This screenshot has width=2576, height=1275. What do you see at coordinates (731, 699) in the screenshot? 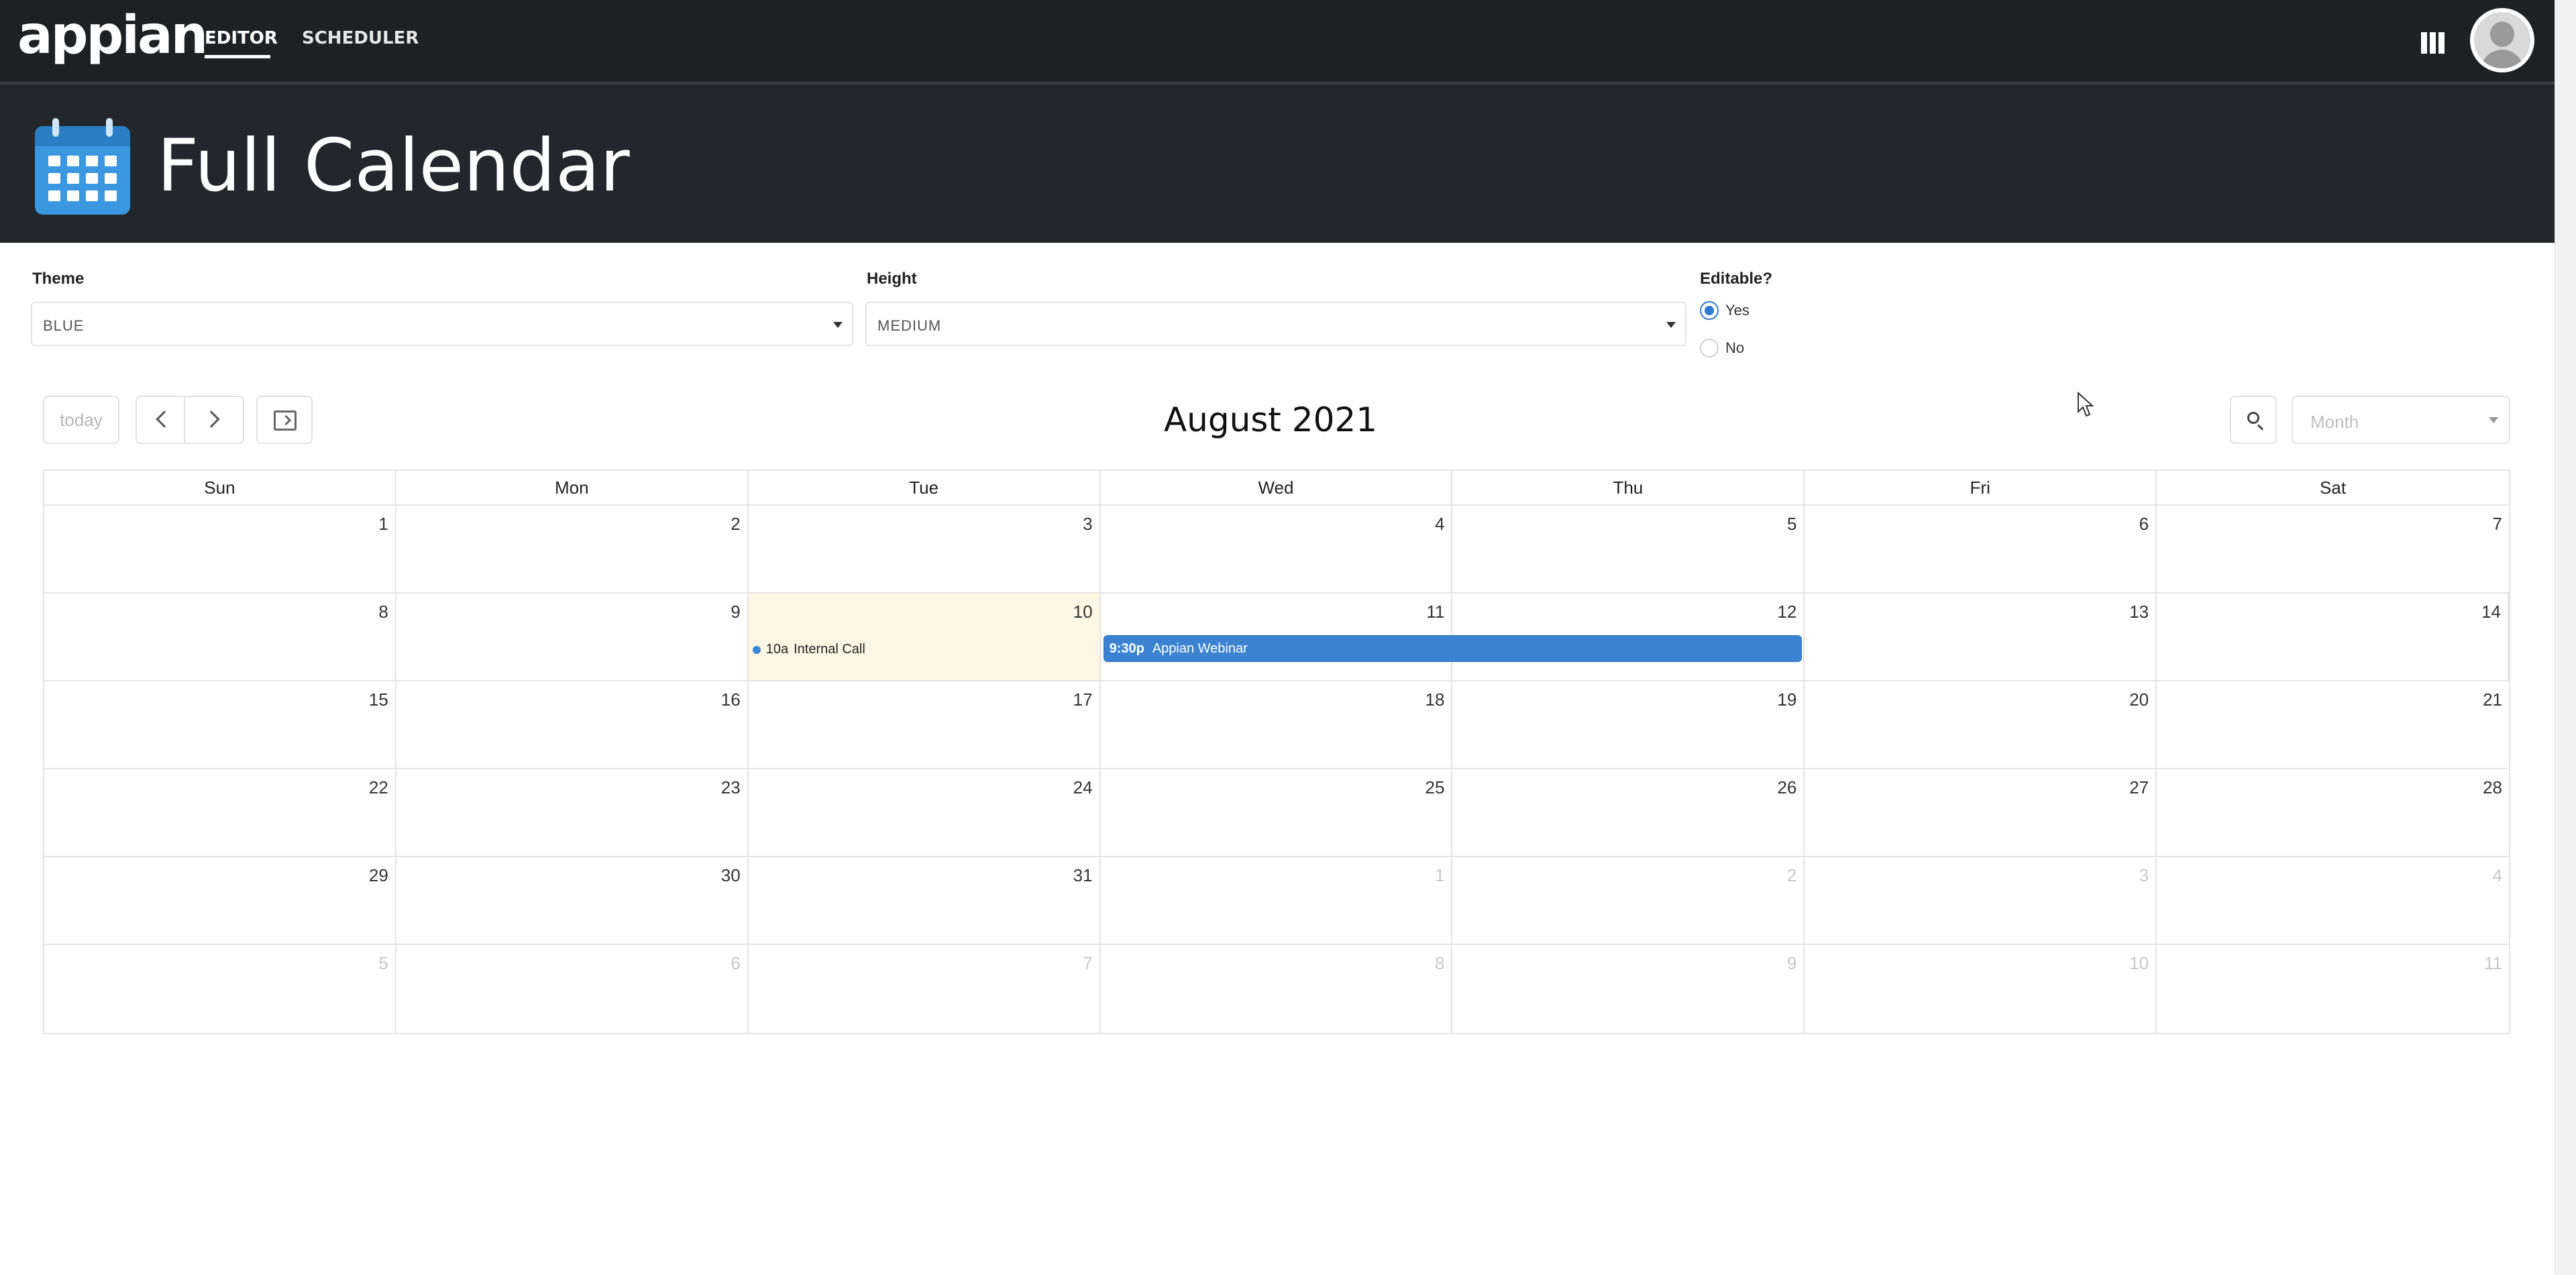
I see `day-number: 16` at bounding box center [731, 699].